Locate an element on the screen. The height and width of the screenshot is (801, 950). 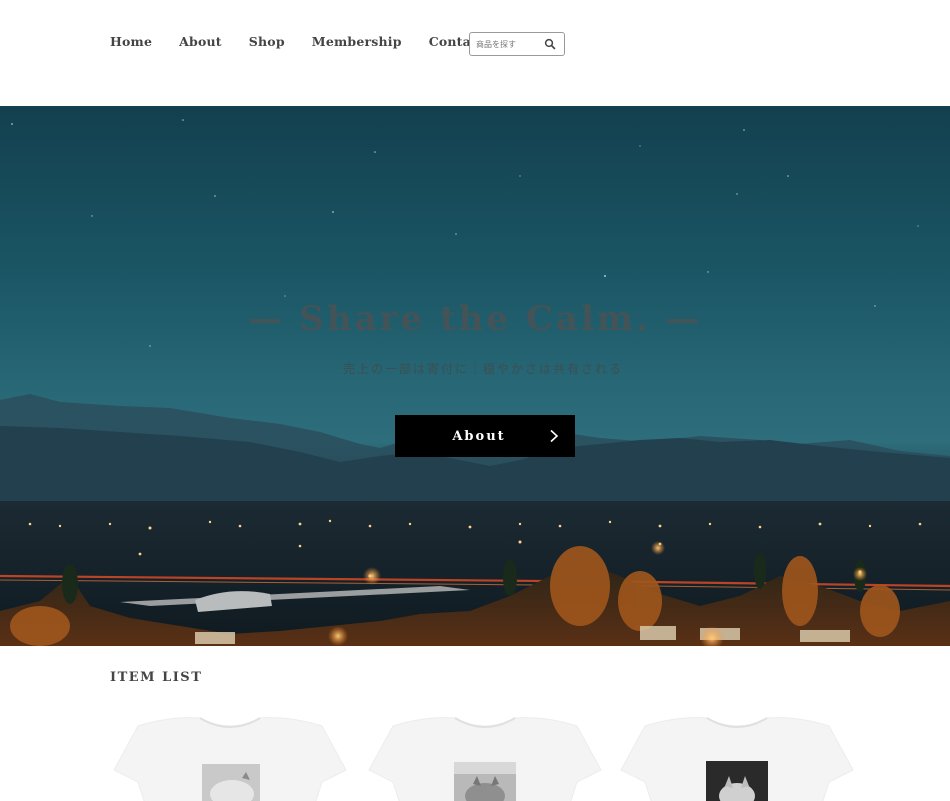
main-nav: Home About Shop Membership Contact is located at coordinates (311, 41).